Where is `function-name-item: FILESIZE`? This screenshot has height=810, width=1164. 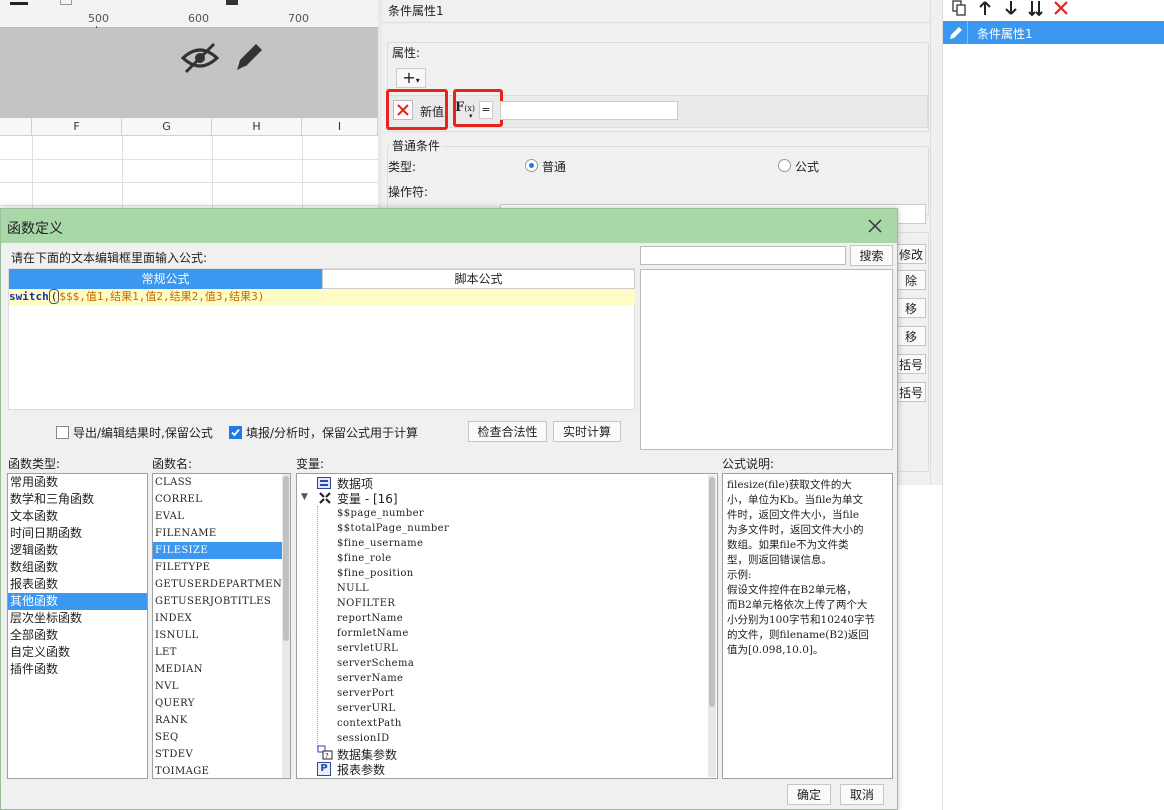 function-name-item: FILESIZE is located at coordinates (217, 550).